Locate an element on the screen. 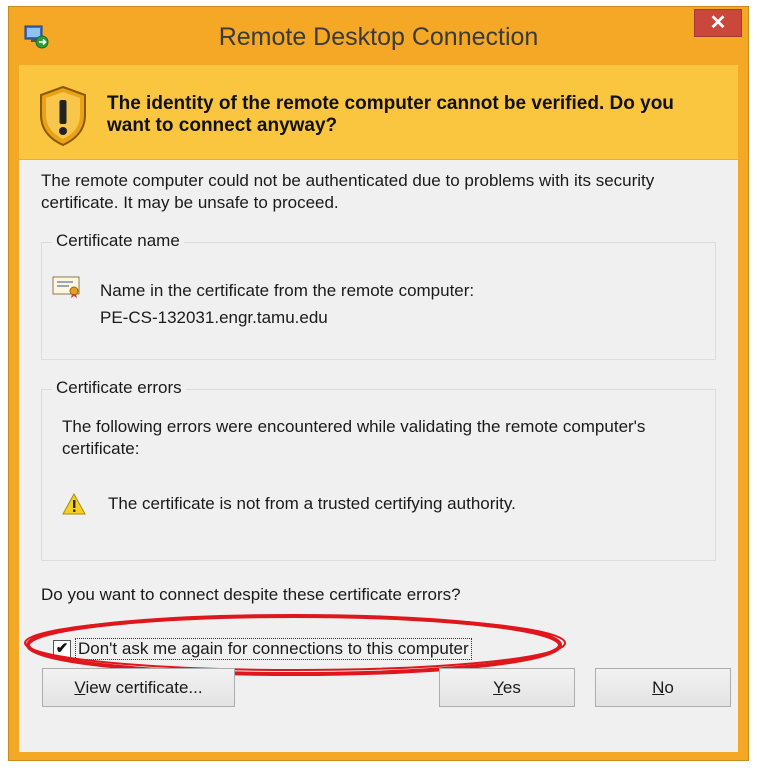 This screenshot has height=768, width=757. no-button: No is located at coordinates (663, 687).